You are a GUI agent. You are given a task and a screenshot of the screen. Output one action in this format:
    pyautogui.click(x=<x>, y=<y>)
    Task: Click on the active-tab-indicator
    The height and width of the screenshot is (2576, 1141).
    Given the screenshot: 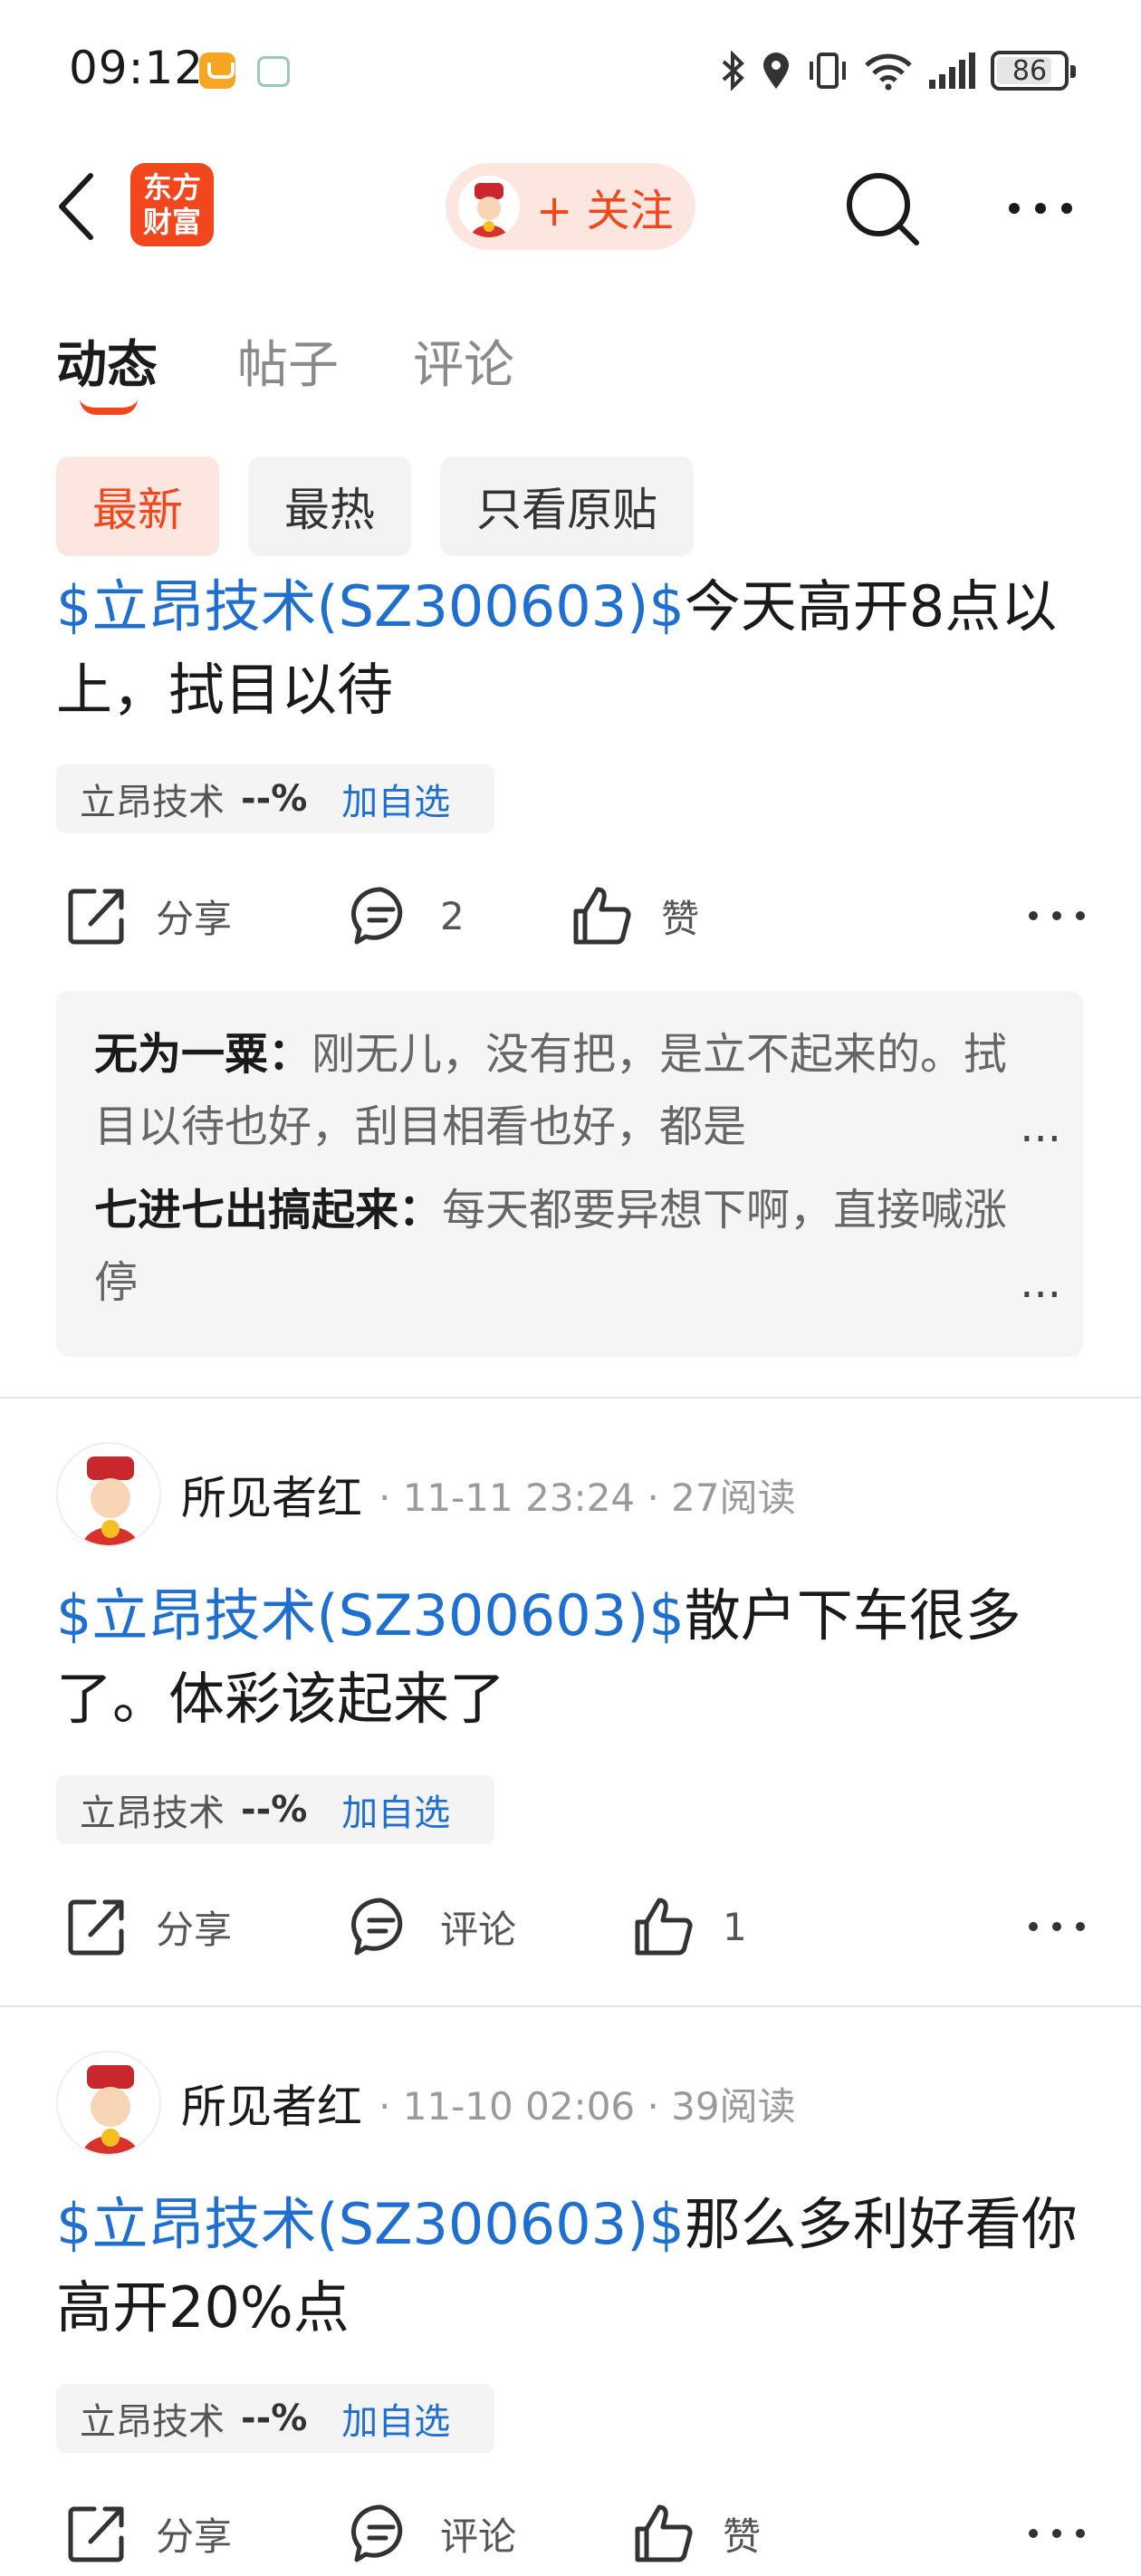 What is the action you would take?
    pyautogui.click(x=109, y=407)
    